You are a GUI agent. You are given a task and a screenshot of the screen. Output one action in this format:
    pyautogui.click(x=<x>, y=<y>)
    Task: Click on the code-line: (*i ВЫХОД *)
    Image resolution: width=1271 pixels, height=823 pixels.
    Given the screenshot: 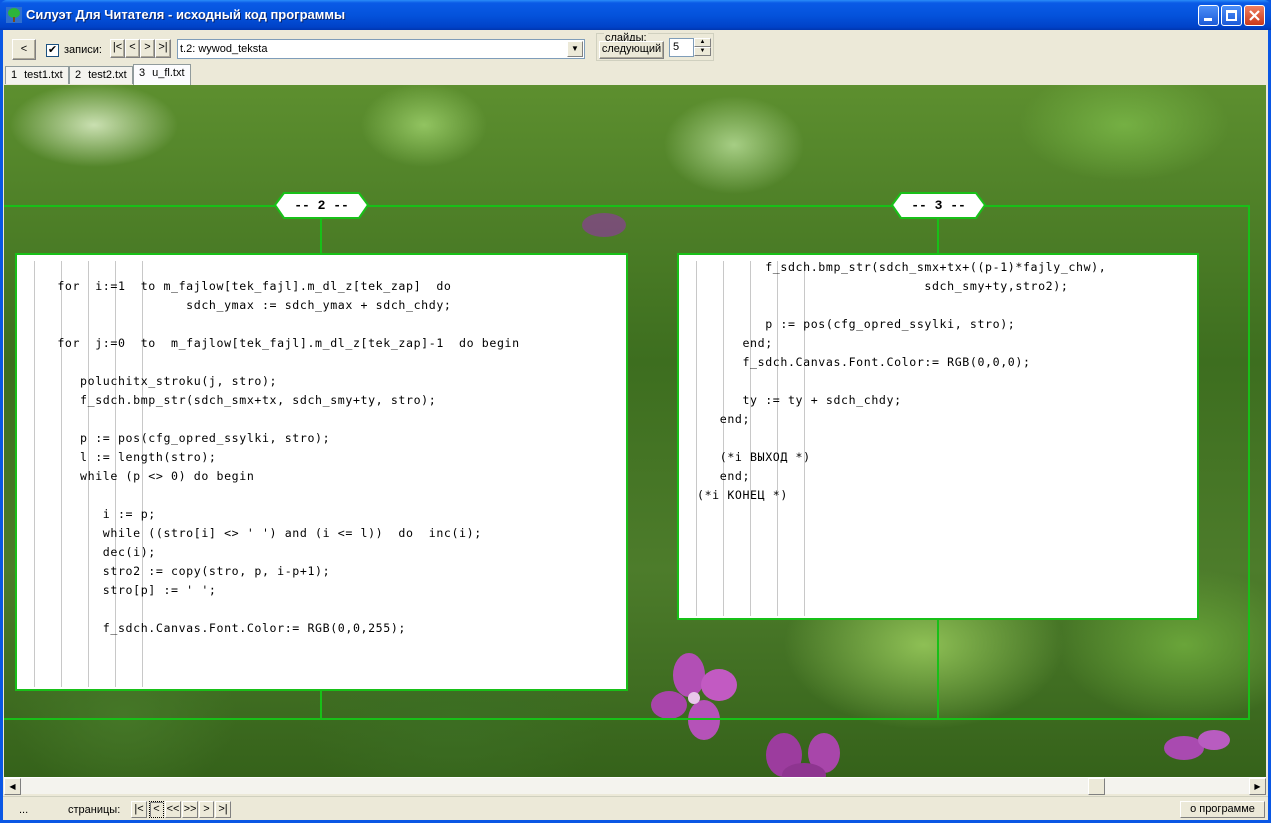 What is the action you would take?
    pyautogui.click(x=754, y=457)
    